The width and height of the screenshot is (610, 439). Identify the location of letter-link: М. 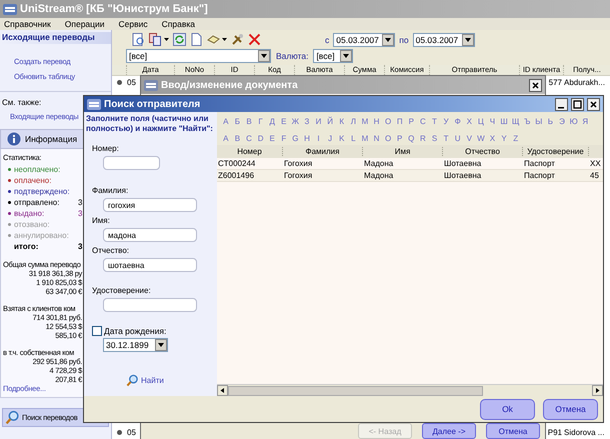
(365, 121).